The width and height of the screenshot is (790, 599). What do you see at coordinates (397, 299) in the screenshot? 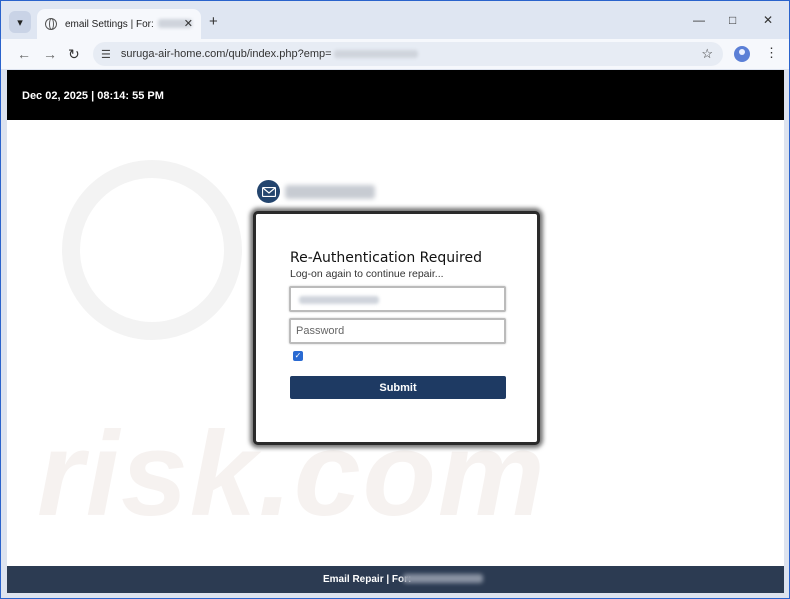
I see `email-field` at bounding box center [397, 299].